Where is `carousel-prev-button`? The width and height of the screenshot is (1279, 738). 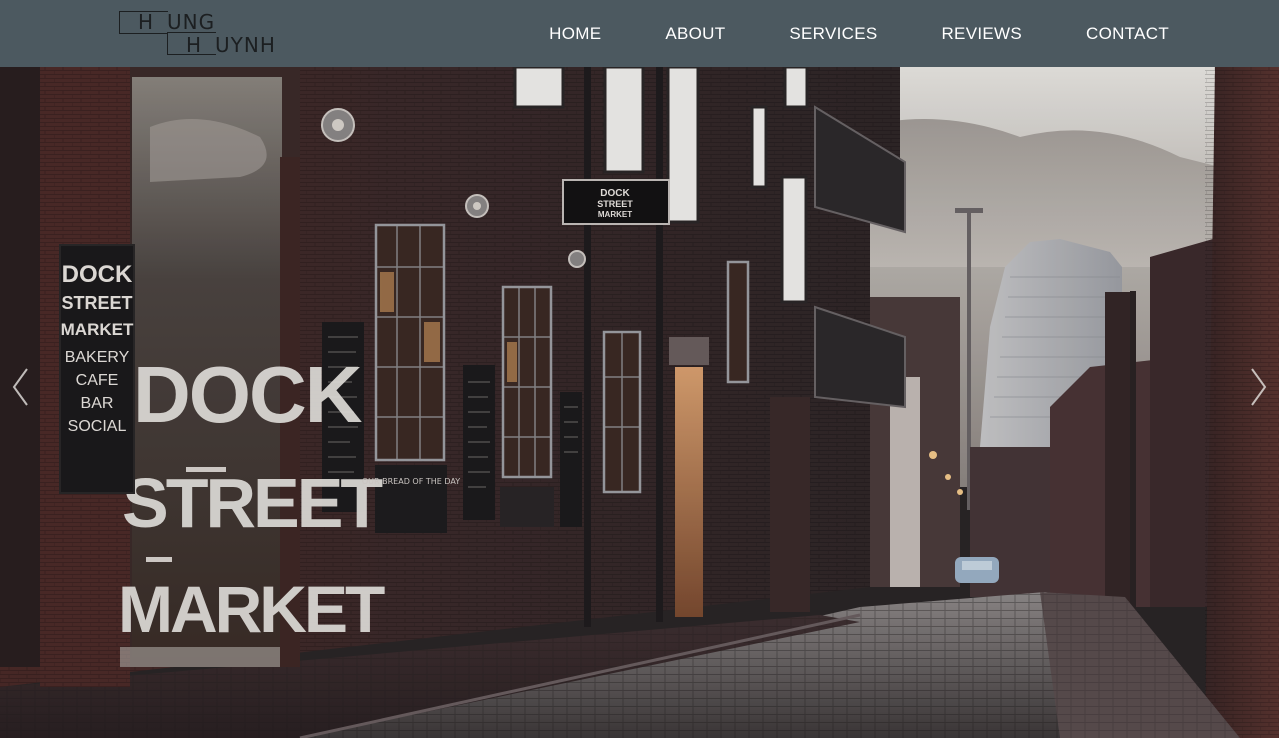
carousel-prev-button is located at coordinates (20, 387).